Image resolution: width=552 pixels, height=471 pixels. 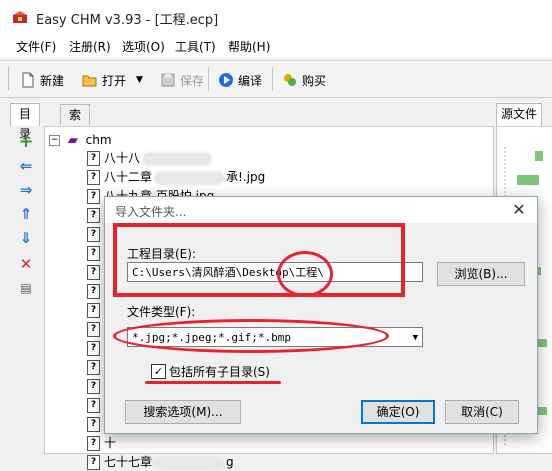 I want to click on book-icon: ▰, so click(x=72, y=140).